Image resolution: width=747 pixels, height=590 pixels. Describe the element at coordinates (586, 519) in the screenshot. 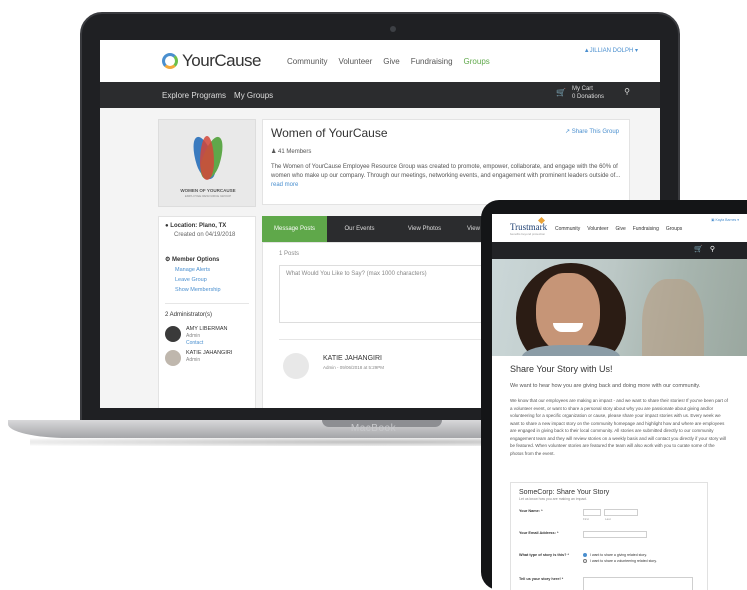

I see `first-caption: First` at that location.